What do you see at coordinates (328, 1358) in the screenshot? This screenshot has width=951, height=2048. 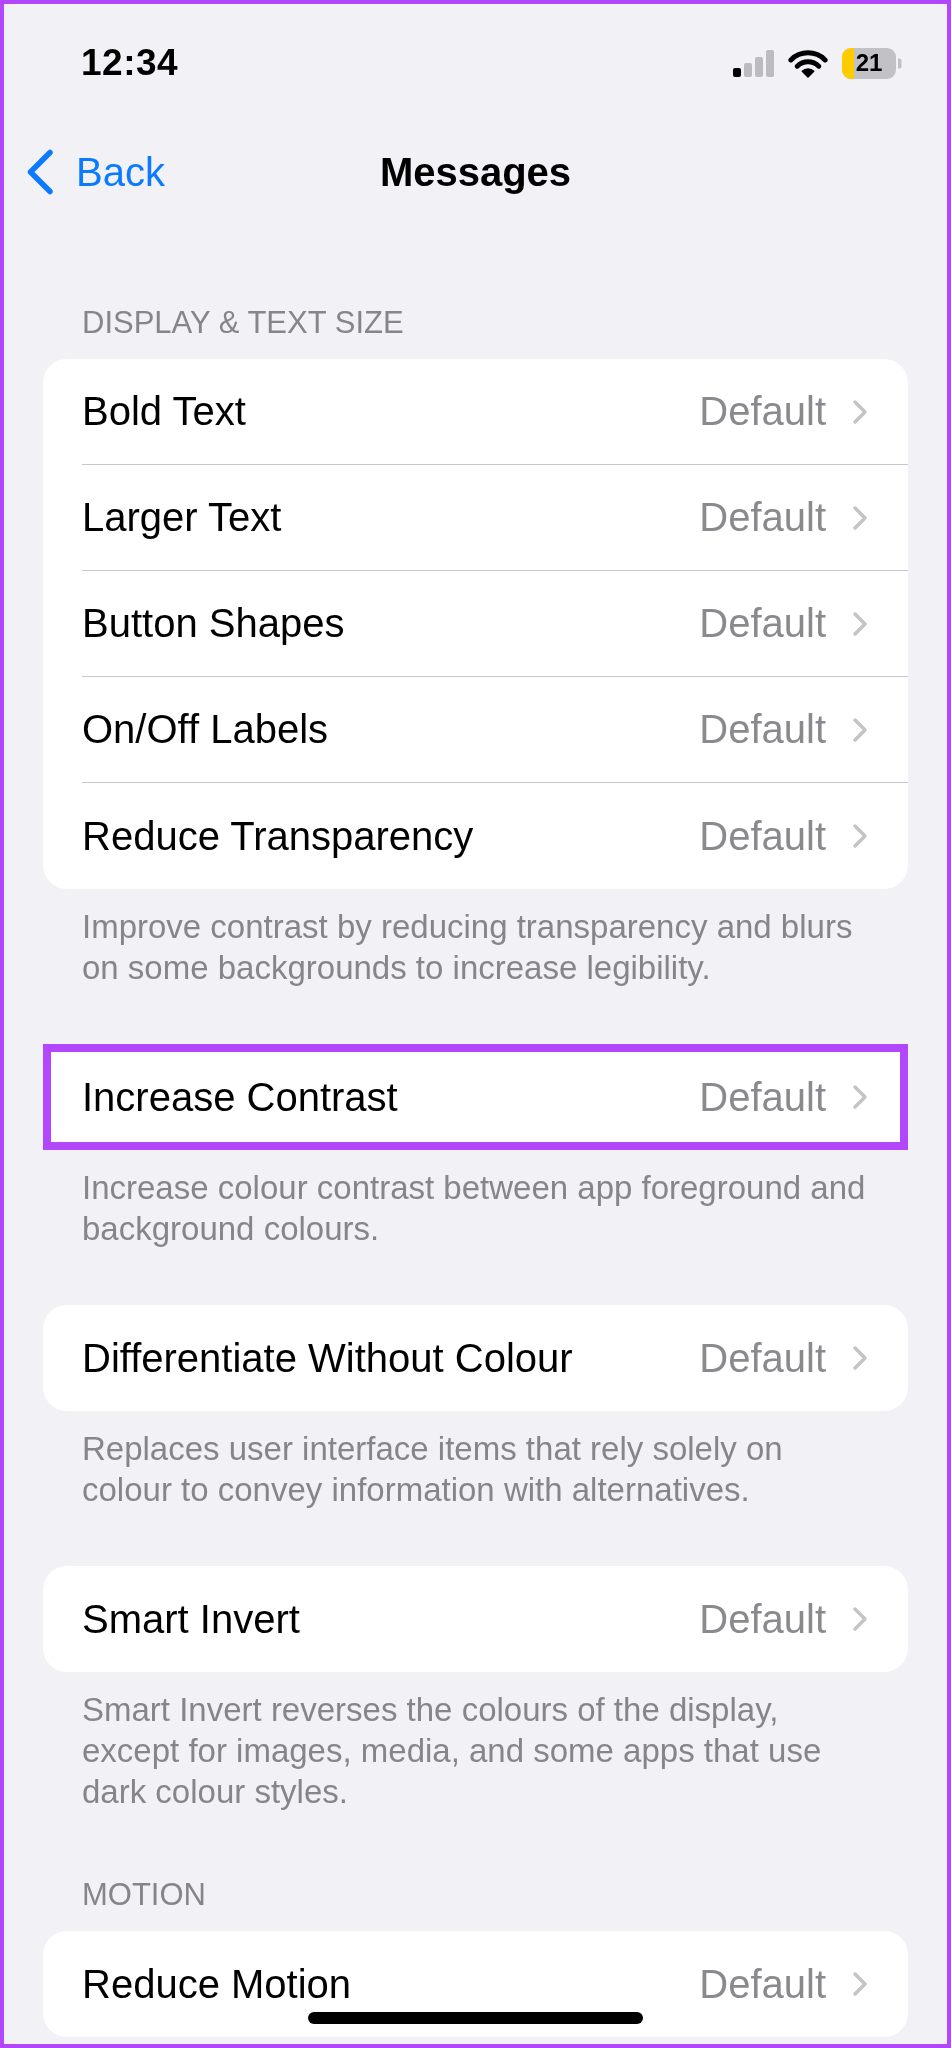 I see `row-label: Differentiate Without Colour` at bounding box center [328, 1358].